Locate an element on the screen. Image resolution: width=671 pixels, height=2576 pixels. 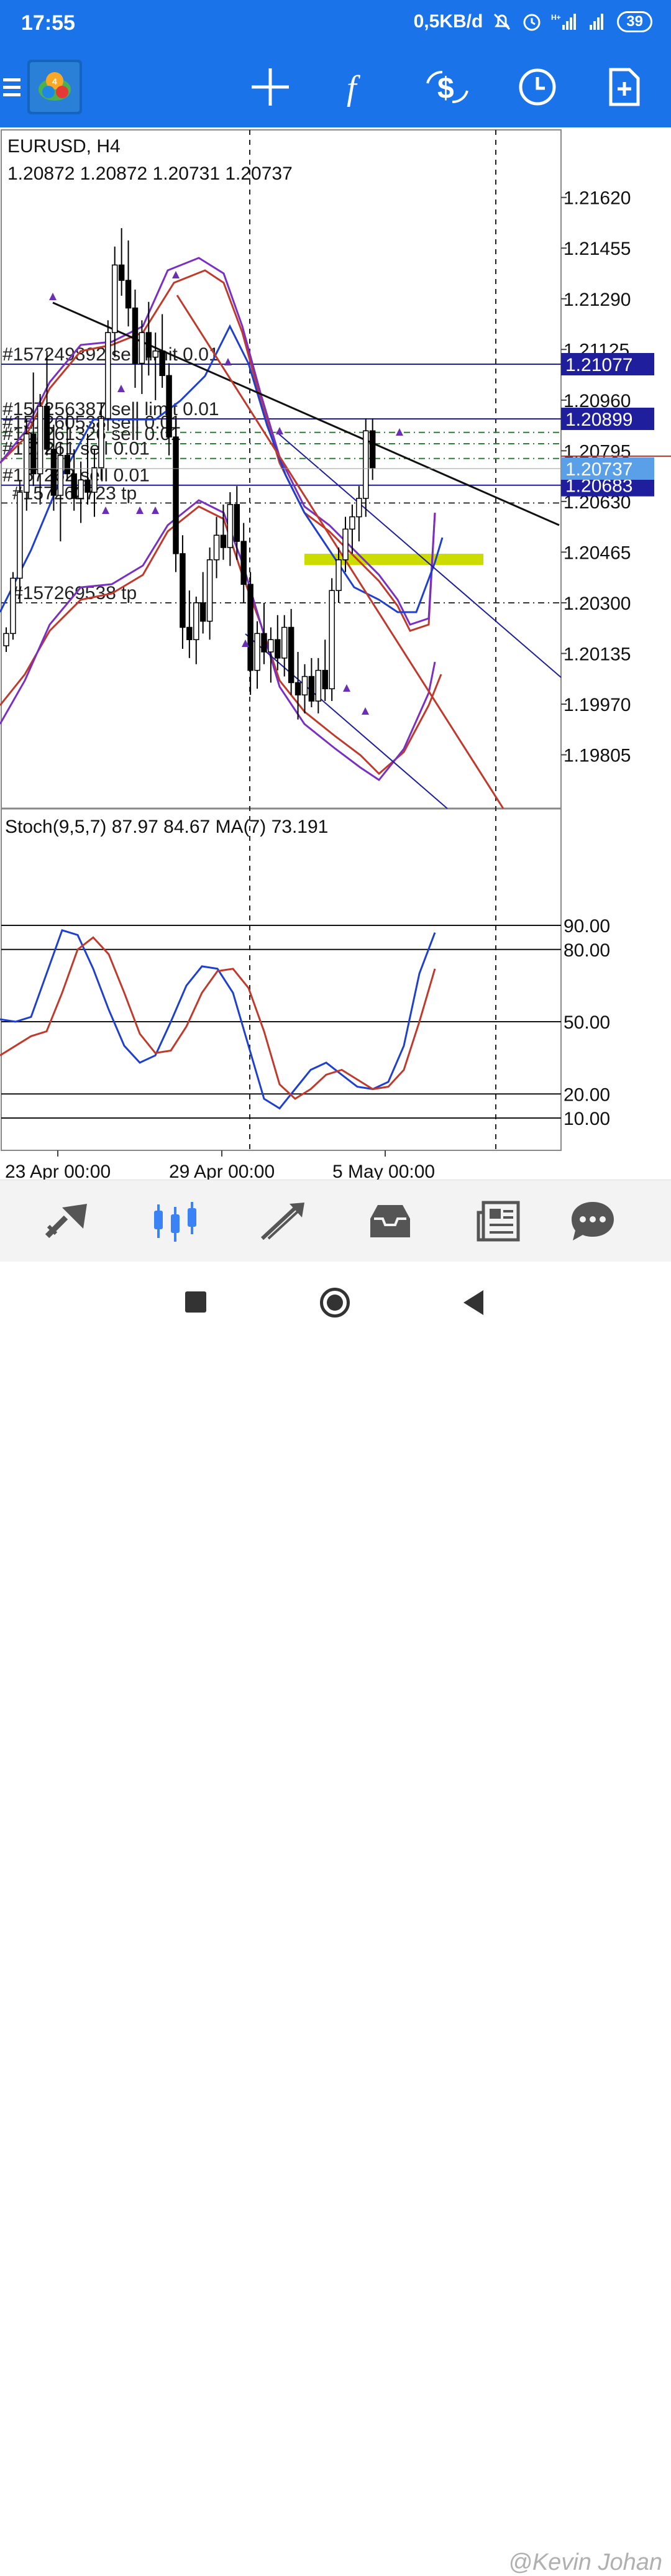
symbol-label: EURUSD, H4 is located at coordinates (64, 146).